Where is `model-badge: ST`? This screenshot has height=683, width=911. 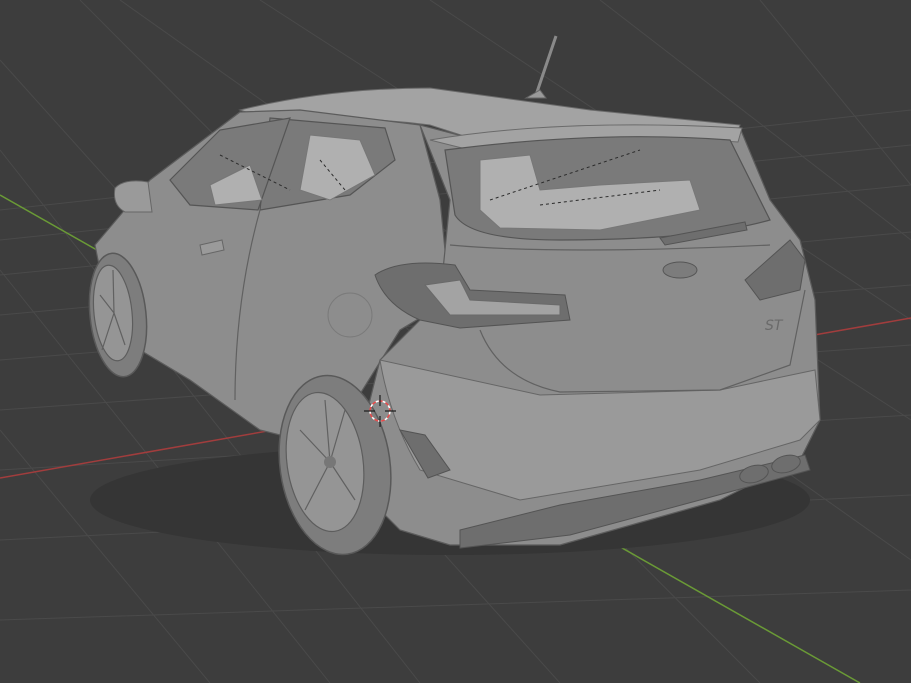
model-badge: ST is located at coordinates (774, 326).